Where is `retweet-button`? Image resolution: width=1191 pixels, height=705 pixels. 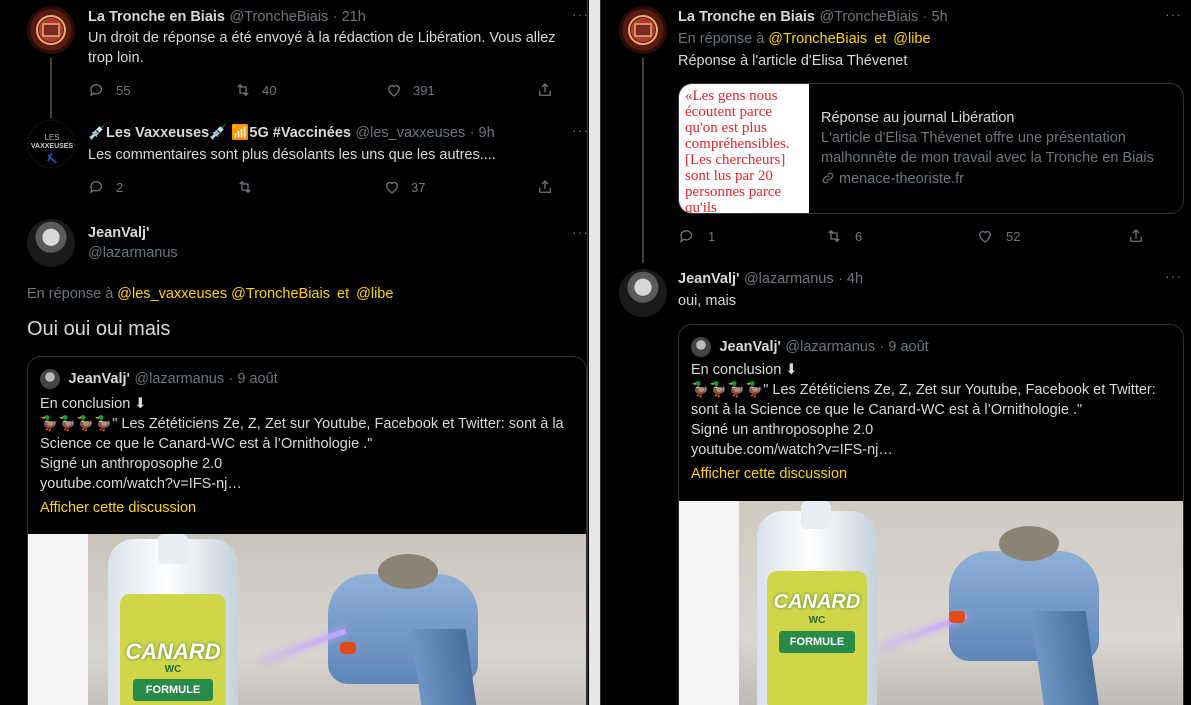
retweet-button is located at coordinates (301, 187).